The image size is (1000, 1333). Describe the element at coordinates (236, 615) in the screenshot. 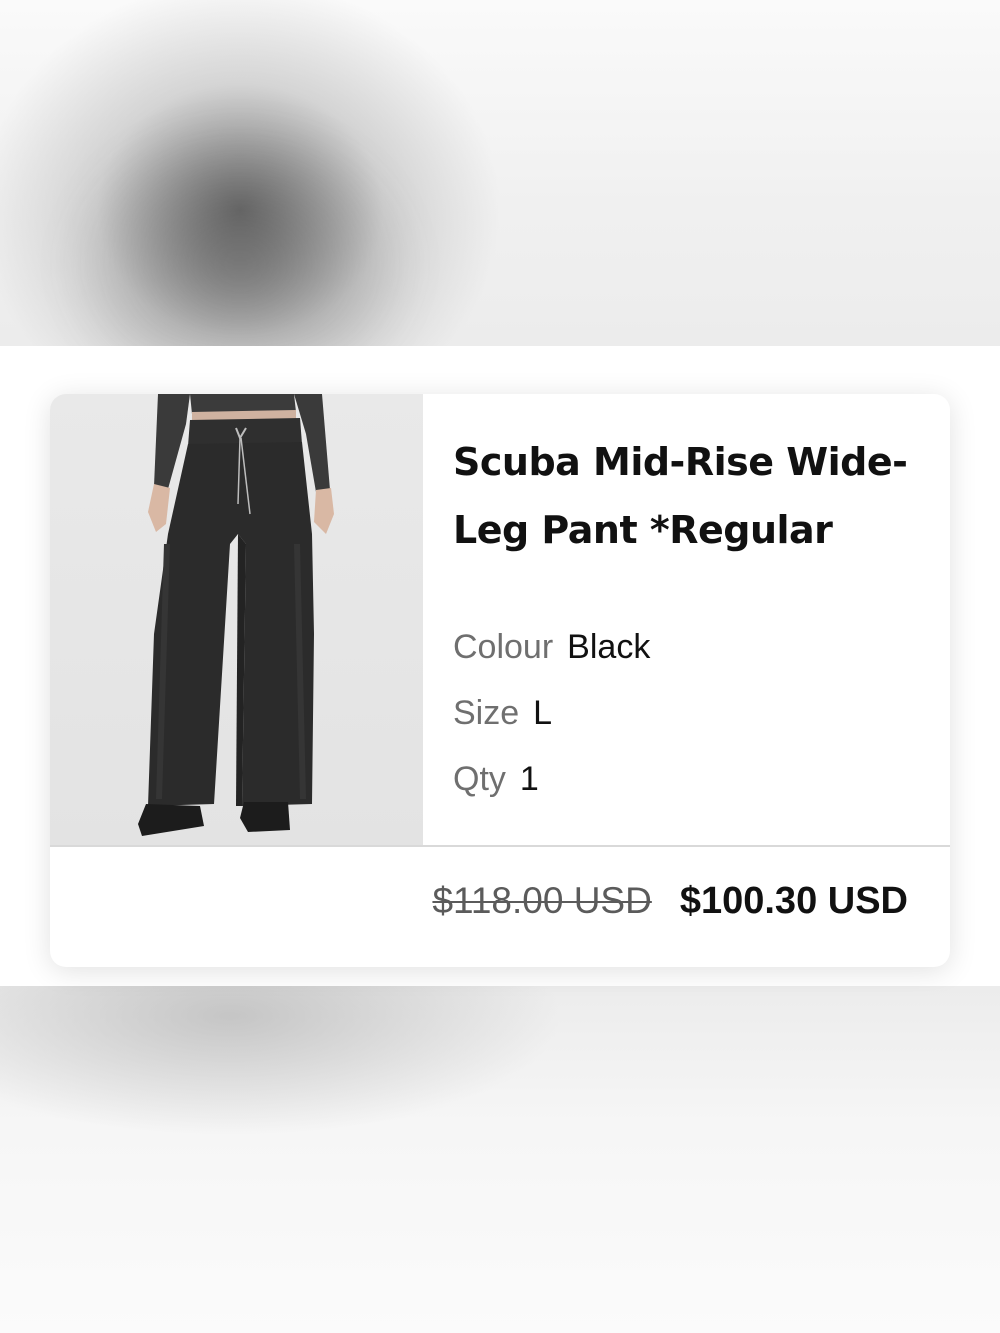

I see `pants-illustration` at that location.